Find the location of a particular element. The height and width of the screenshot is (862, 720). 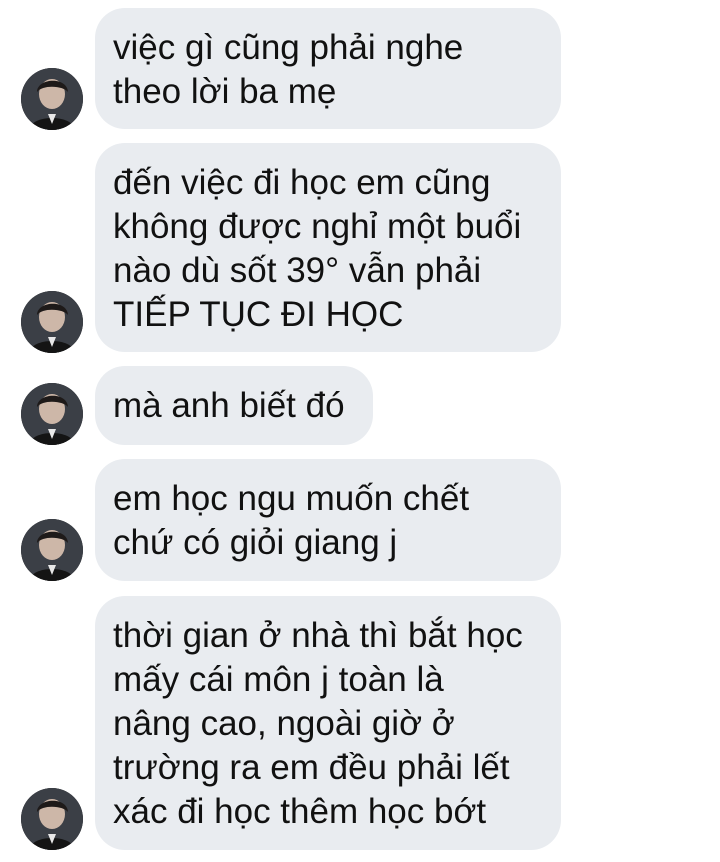

message-bubble: việc gì cũng phải nghe theo lời ba mẹ is located at coordinates (328, 68).